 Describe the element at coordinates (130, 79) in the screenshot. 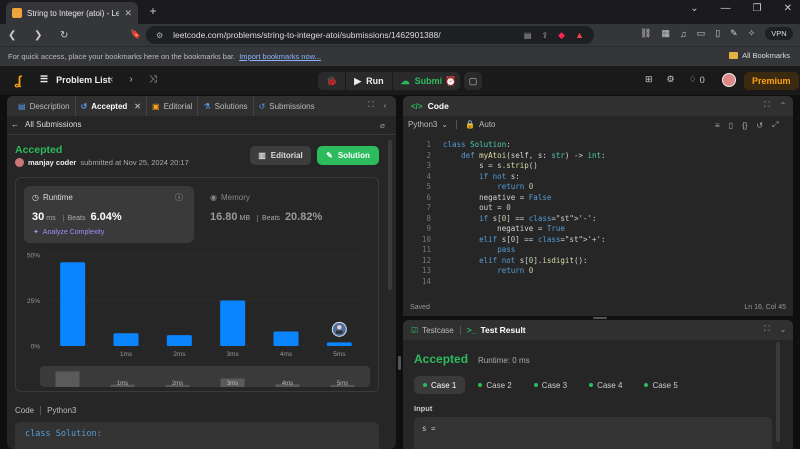

I see `next-problem-icon: ›` at that location.